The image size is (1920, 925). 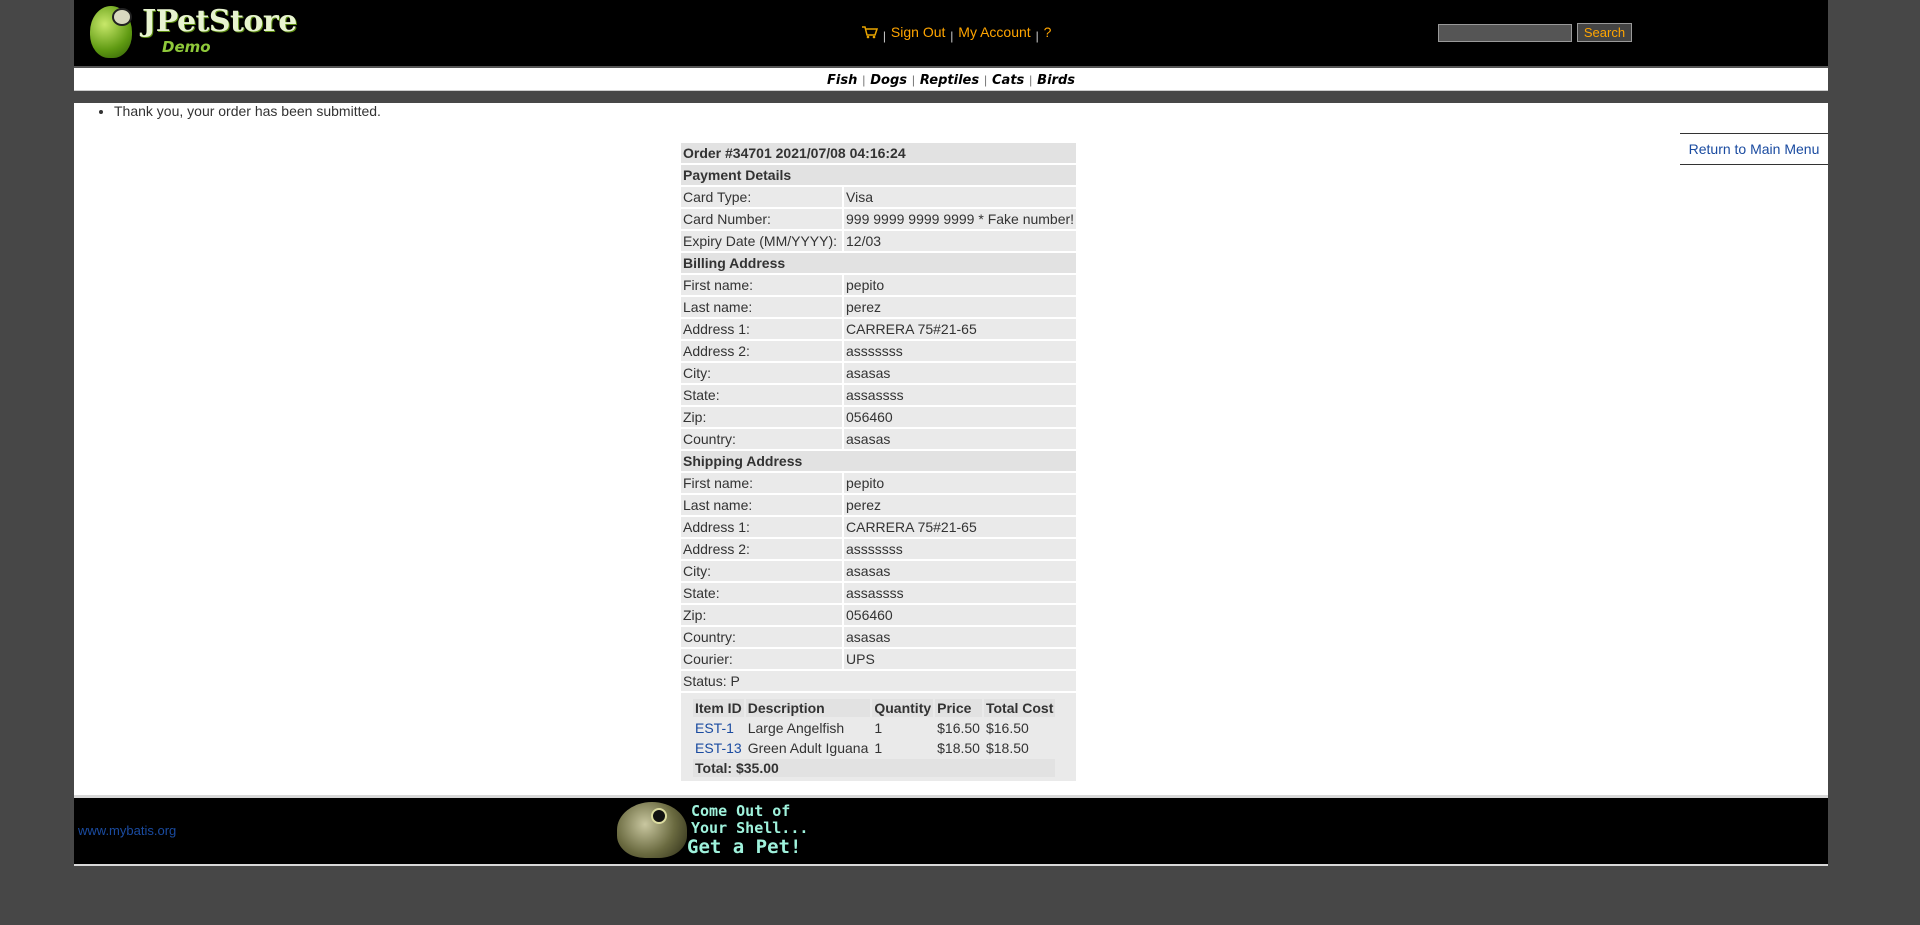 I want to click on lizard-eye-icon, so click(x=659, y=816).